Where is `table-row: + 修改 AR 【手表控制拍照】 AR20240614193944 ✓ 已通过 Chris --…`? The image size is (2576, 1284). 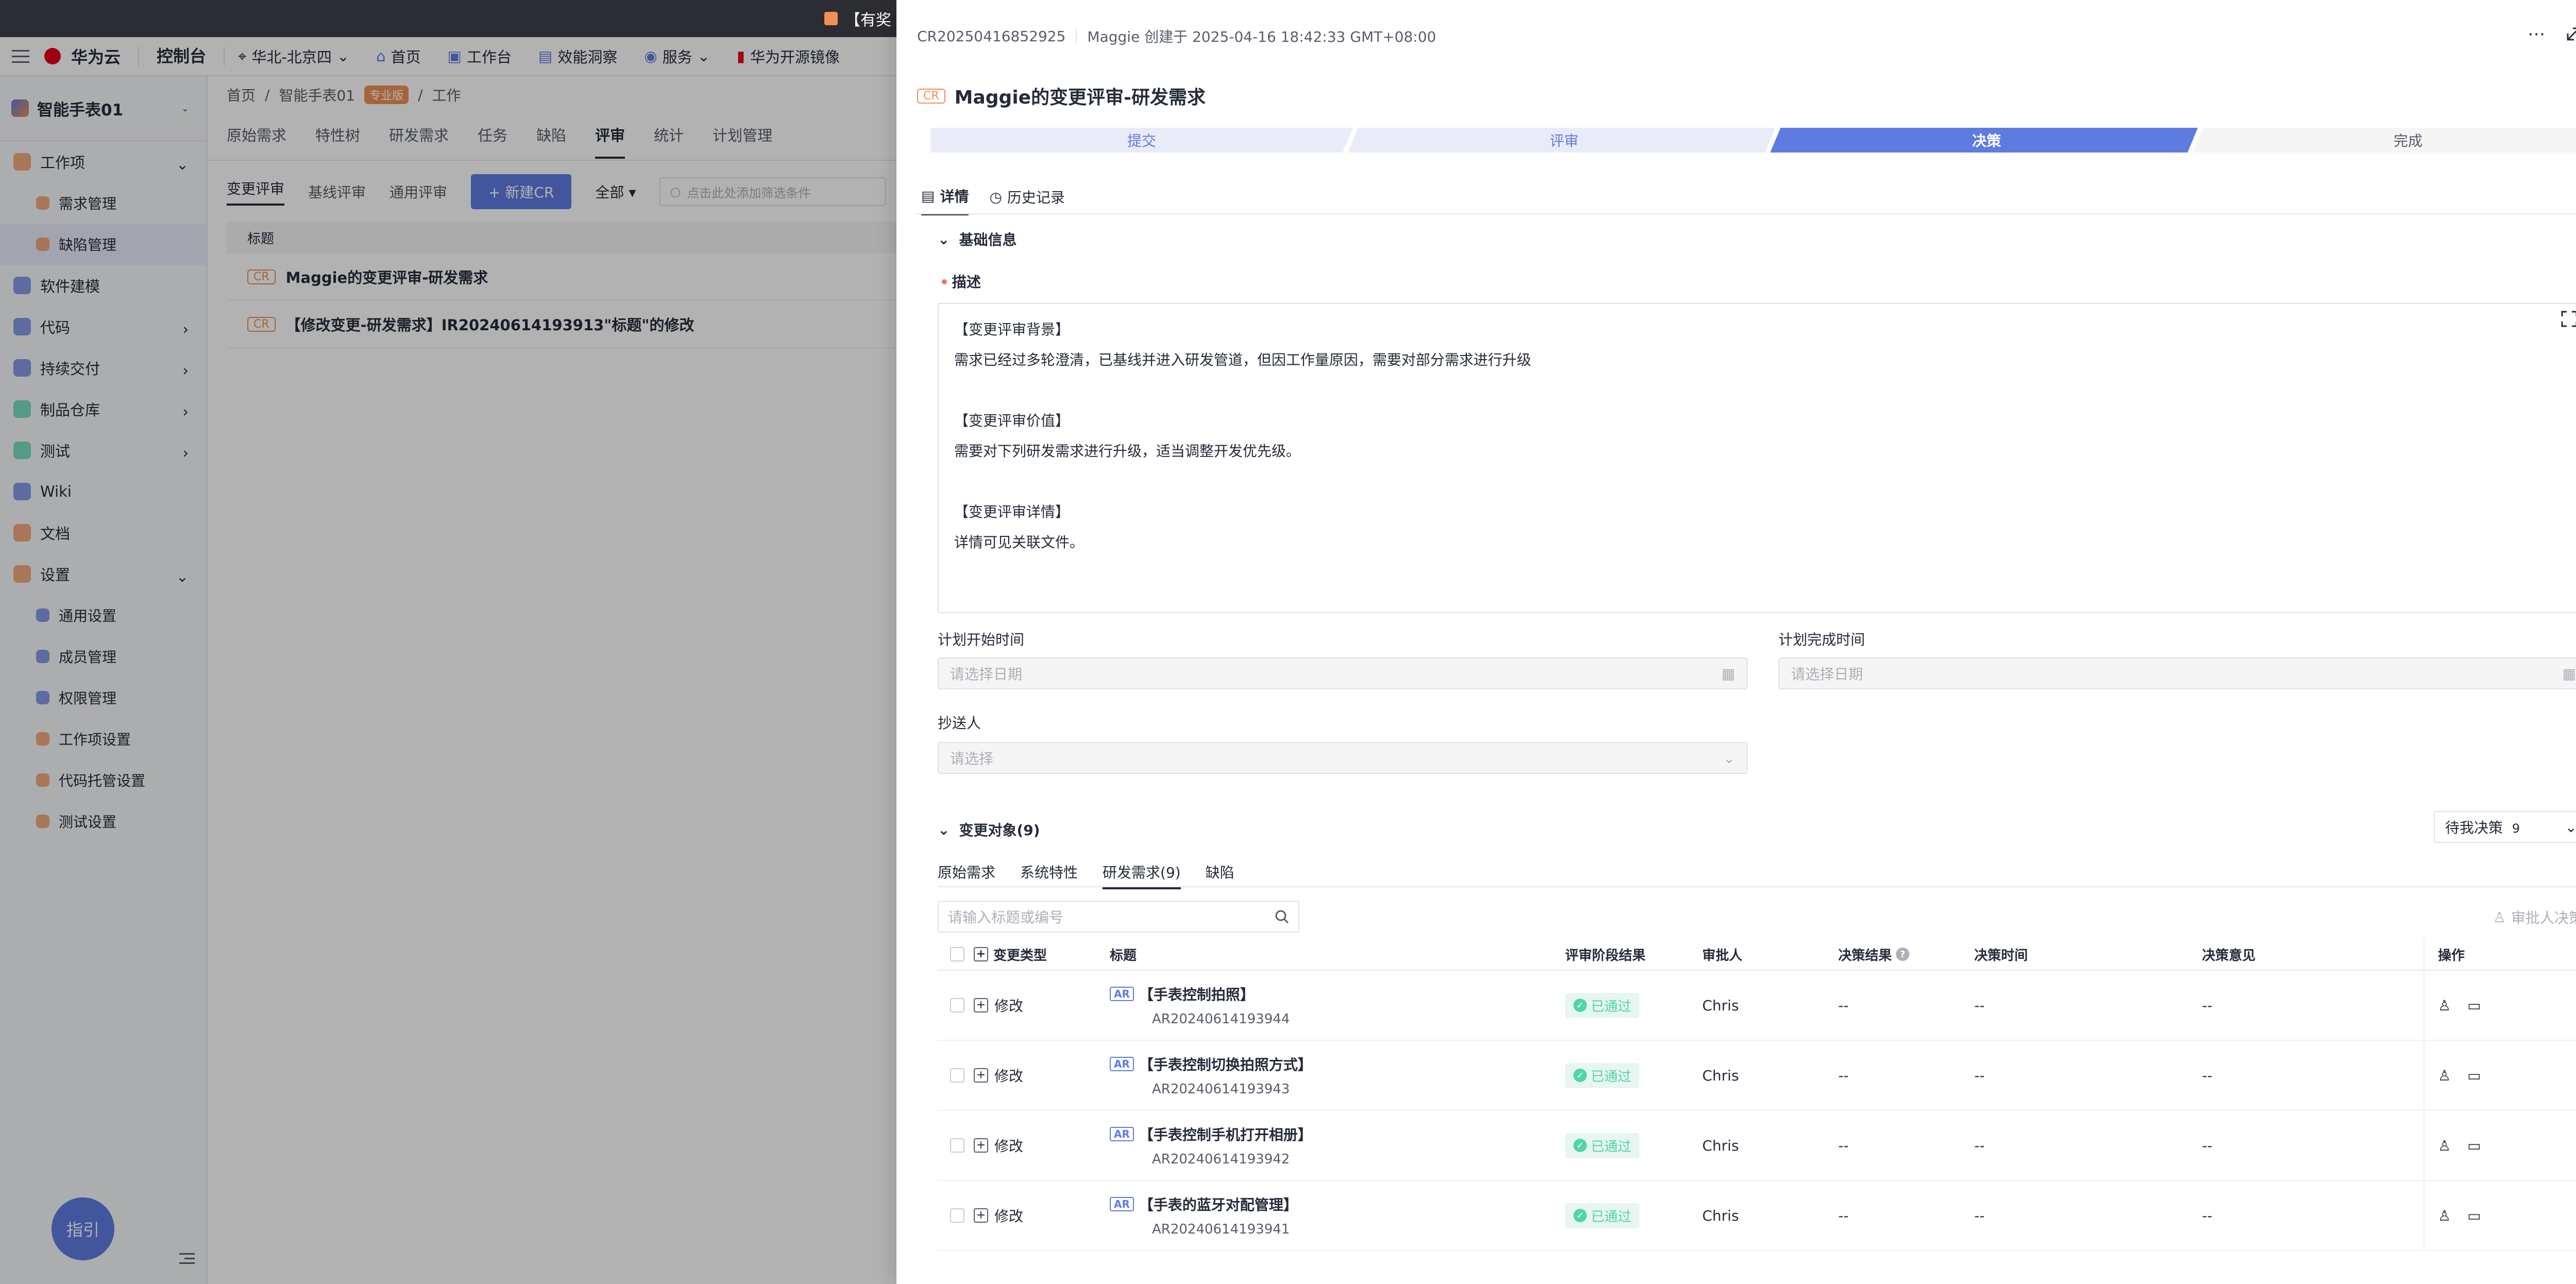
table-row: + 修改 AR 【手表控制拍照】 AR20240614193944 ✓ 已通过 Chris --… is located at coordinates (1757, 1006).